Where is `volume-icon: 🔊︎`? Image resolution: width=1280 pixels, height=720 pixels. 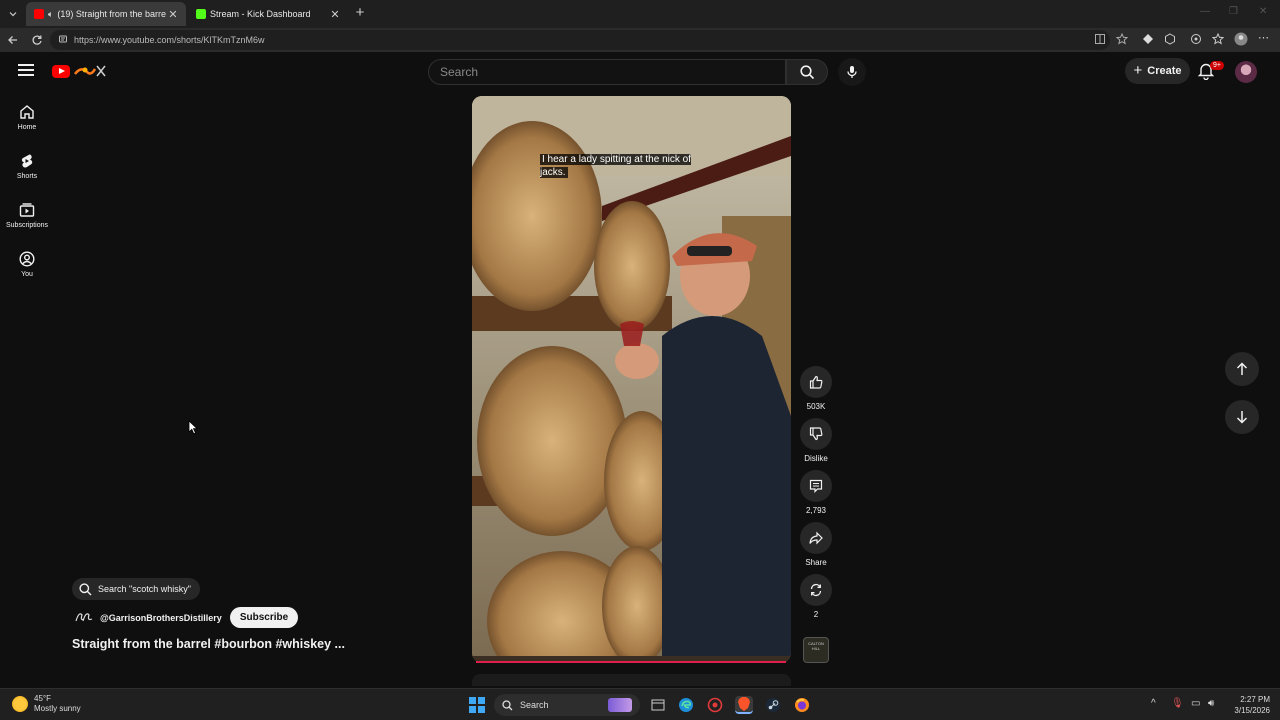
volume-icon: 🔊︎ is located at coordinates (1211, 703).